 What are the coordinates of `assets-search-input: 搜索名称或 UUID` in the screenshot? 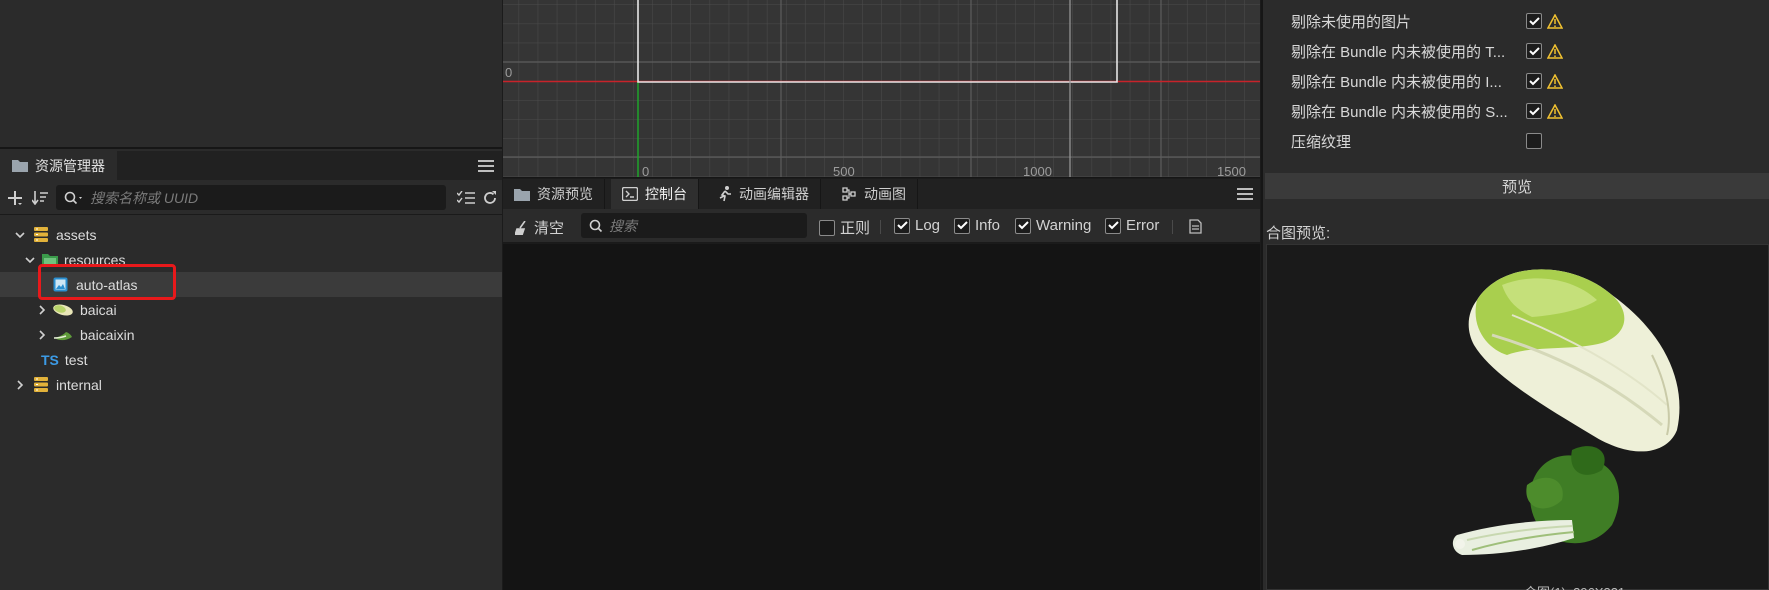 It's located at (251, 197).